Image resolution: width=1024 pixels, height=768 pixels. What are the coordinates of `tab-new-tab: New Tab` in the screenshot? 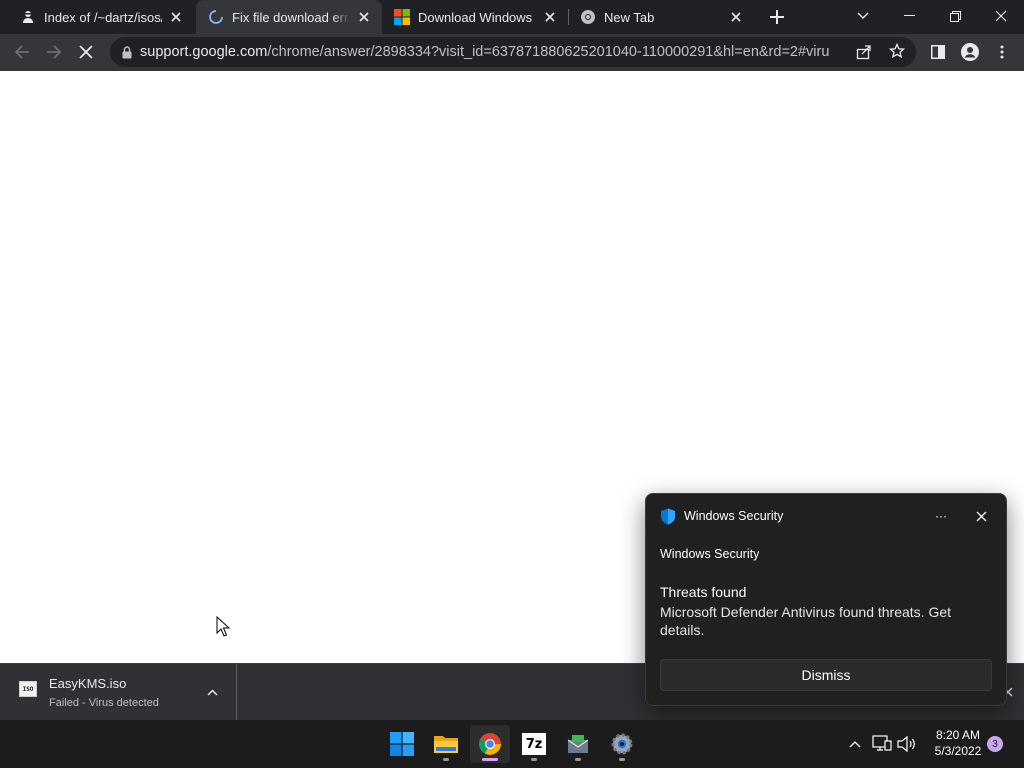 It's located at (661, 17).